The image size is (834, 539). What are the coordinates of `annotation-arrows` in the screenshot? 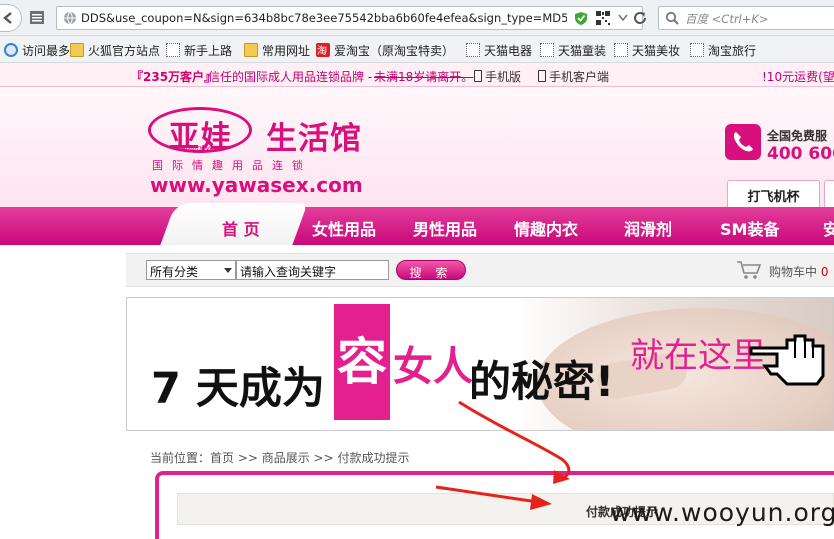 It's located at (503, 455).